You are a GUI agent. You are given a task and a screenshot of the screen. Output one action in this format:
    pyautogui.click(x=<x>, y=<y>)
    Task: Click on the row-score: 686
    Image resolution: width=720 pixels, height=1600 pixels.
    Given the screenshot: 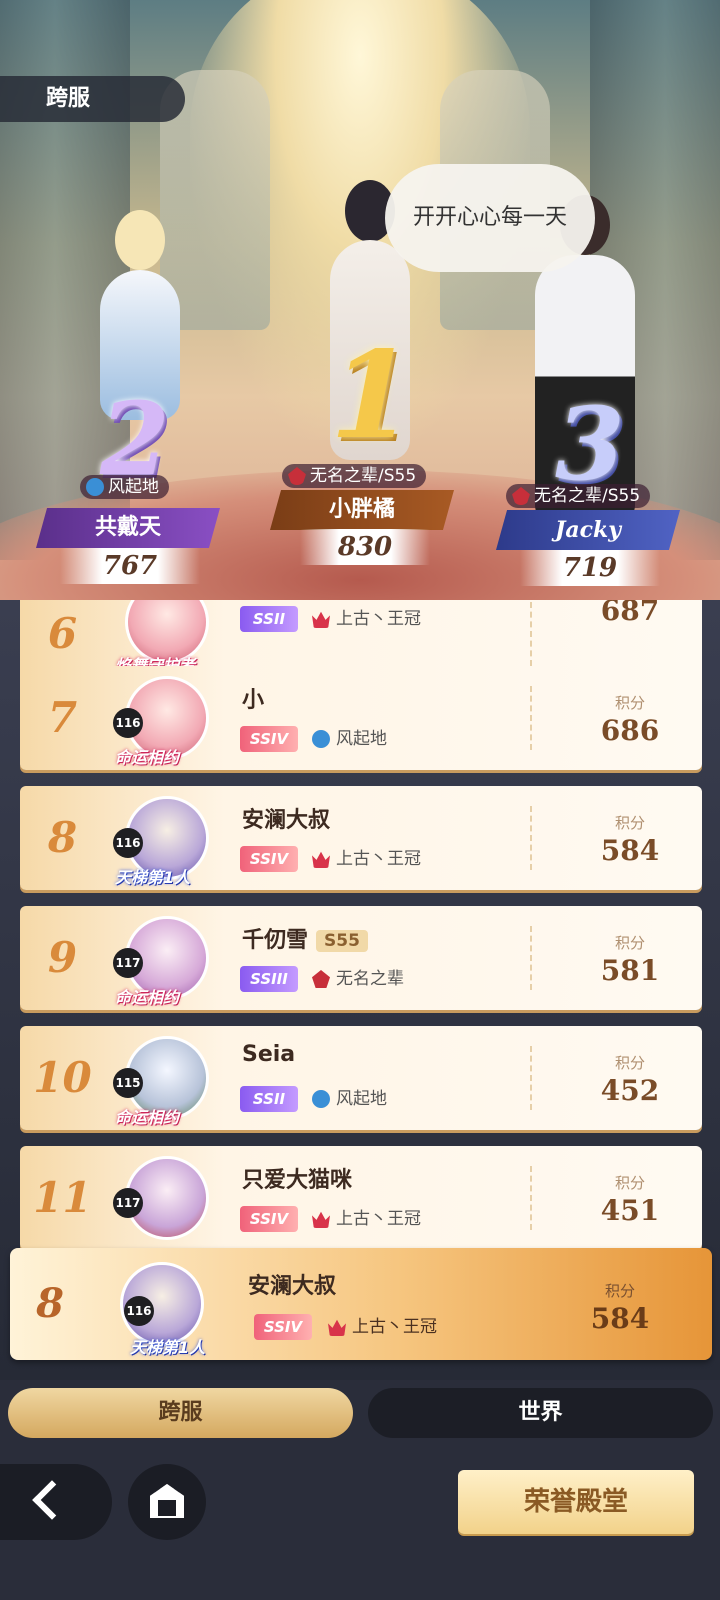 What is the action you would take?
    pyautogui.click(x=630, y=730)
    